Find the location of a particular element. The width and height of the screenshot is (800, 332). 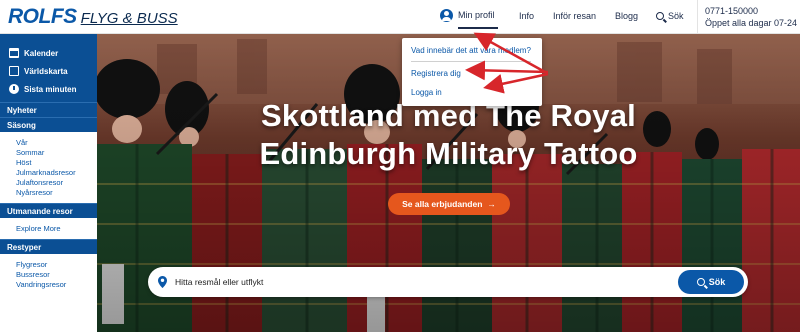

phone-number: 0771-150000 is located at coordinates (751, 11).